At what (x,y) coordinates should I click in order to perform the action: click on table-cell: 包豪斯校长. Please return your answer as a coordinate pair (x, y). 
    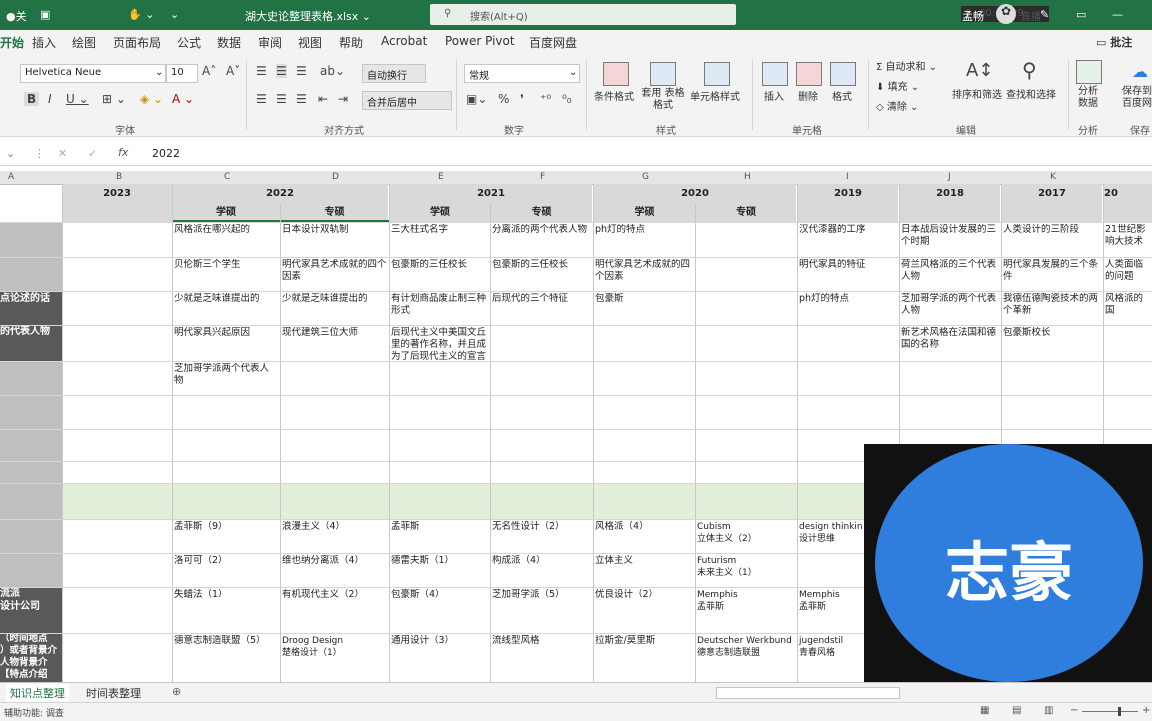
    Looking at the image, I should click on (1052, 344).